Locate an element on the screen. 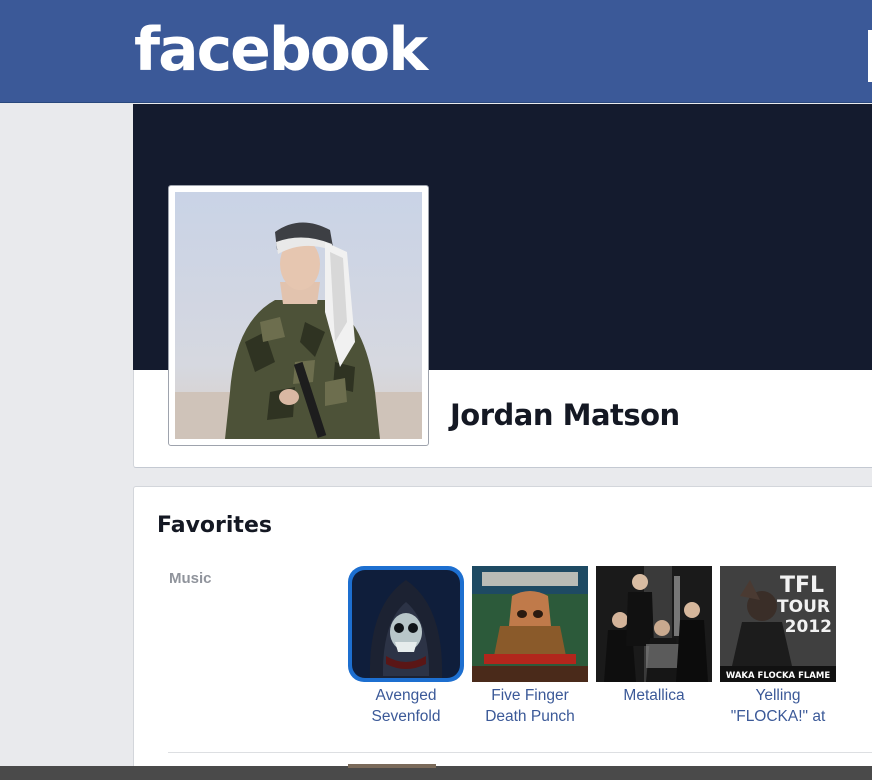 The width and height of the screenshot is (872, 780). poster-tour-text: TOUR is located at coordinates (803, 607).